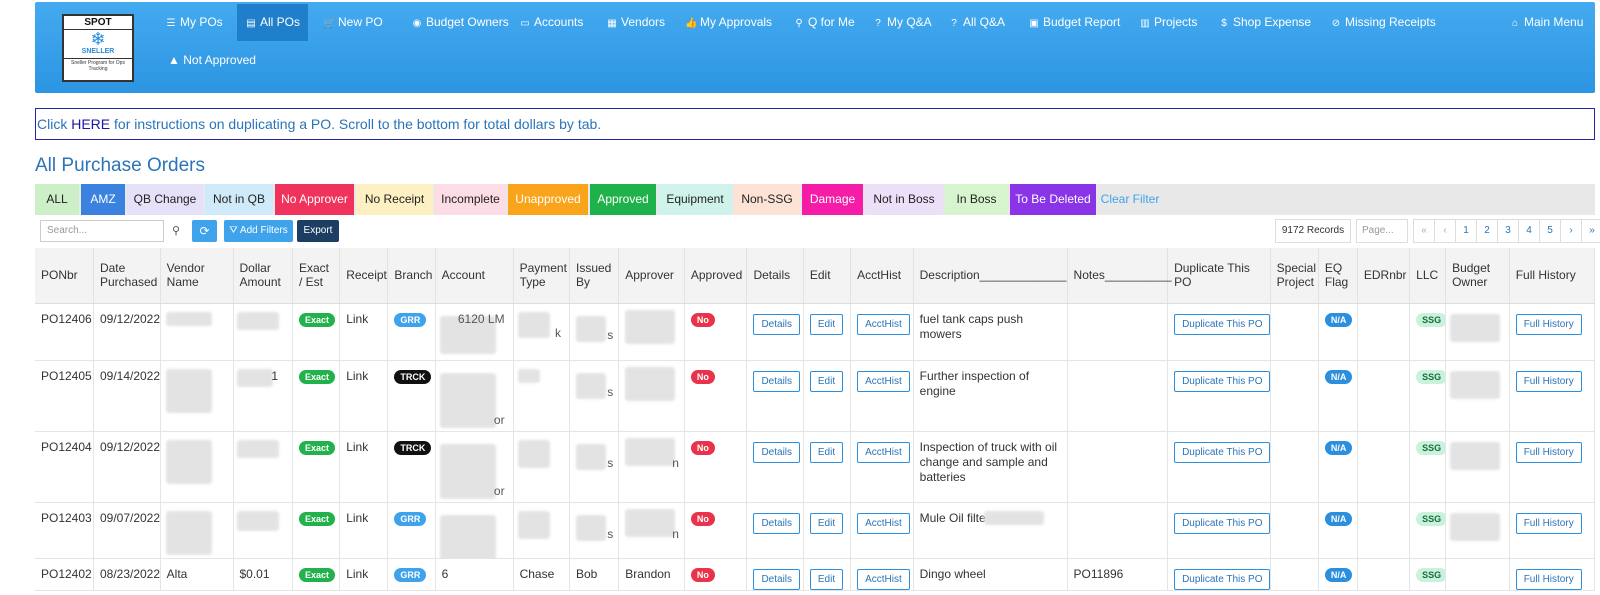 Image resolution: width=1600 pixels, height=595 pixels. Describe the element at coordinates (904, 199) in the screenshot. I see `tab-not-in-boss: Not in Boss` at that location.